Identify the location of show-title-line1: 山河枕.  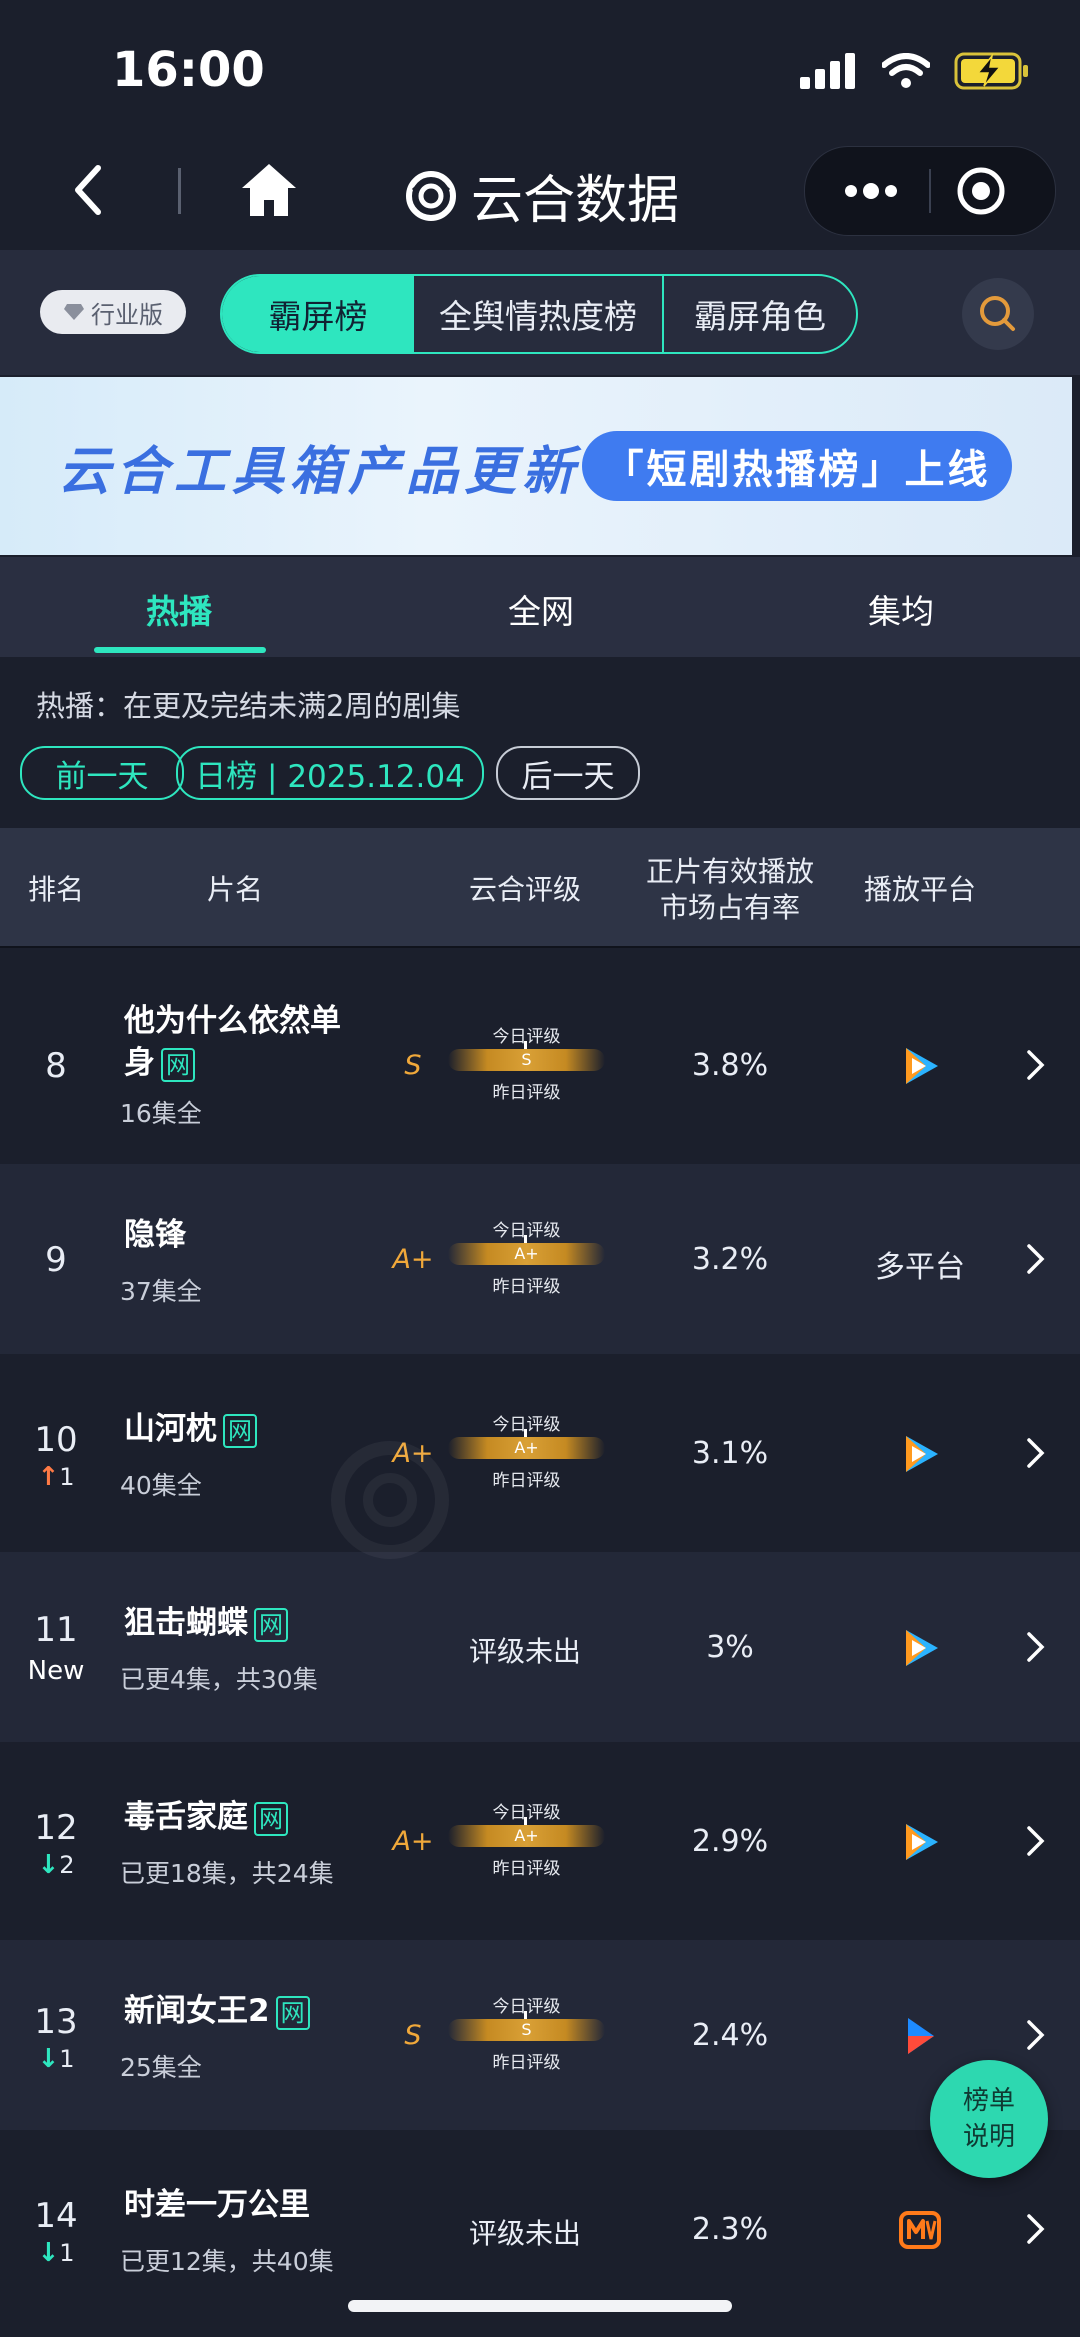
(170, 1429).